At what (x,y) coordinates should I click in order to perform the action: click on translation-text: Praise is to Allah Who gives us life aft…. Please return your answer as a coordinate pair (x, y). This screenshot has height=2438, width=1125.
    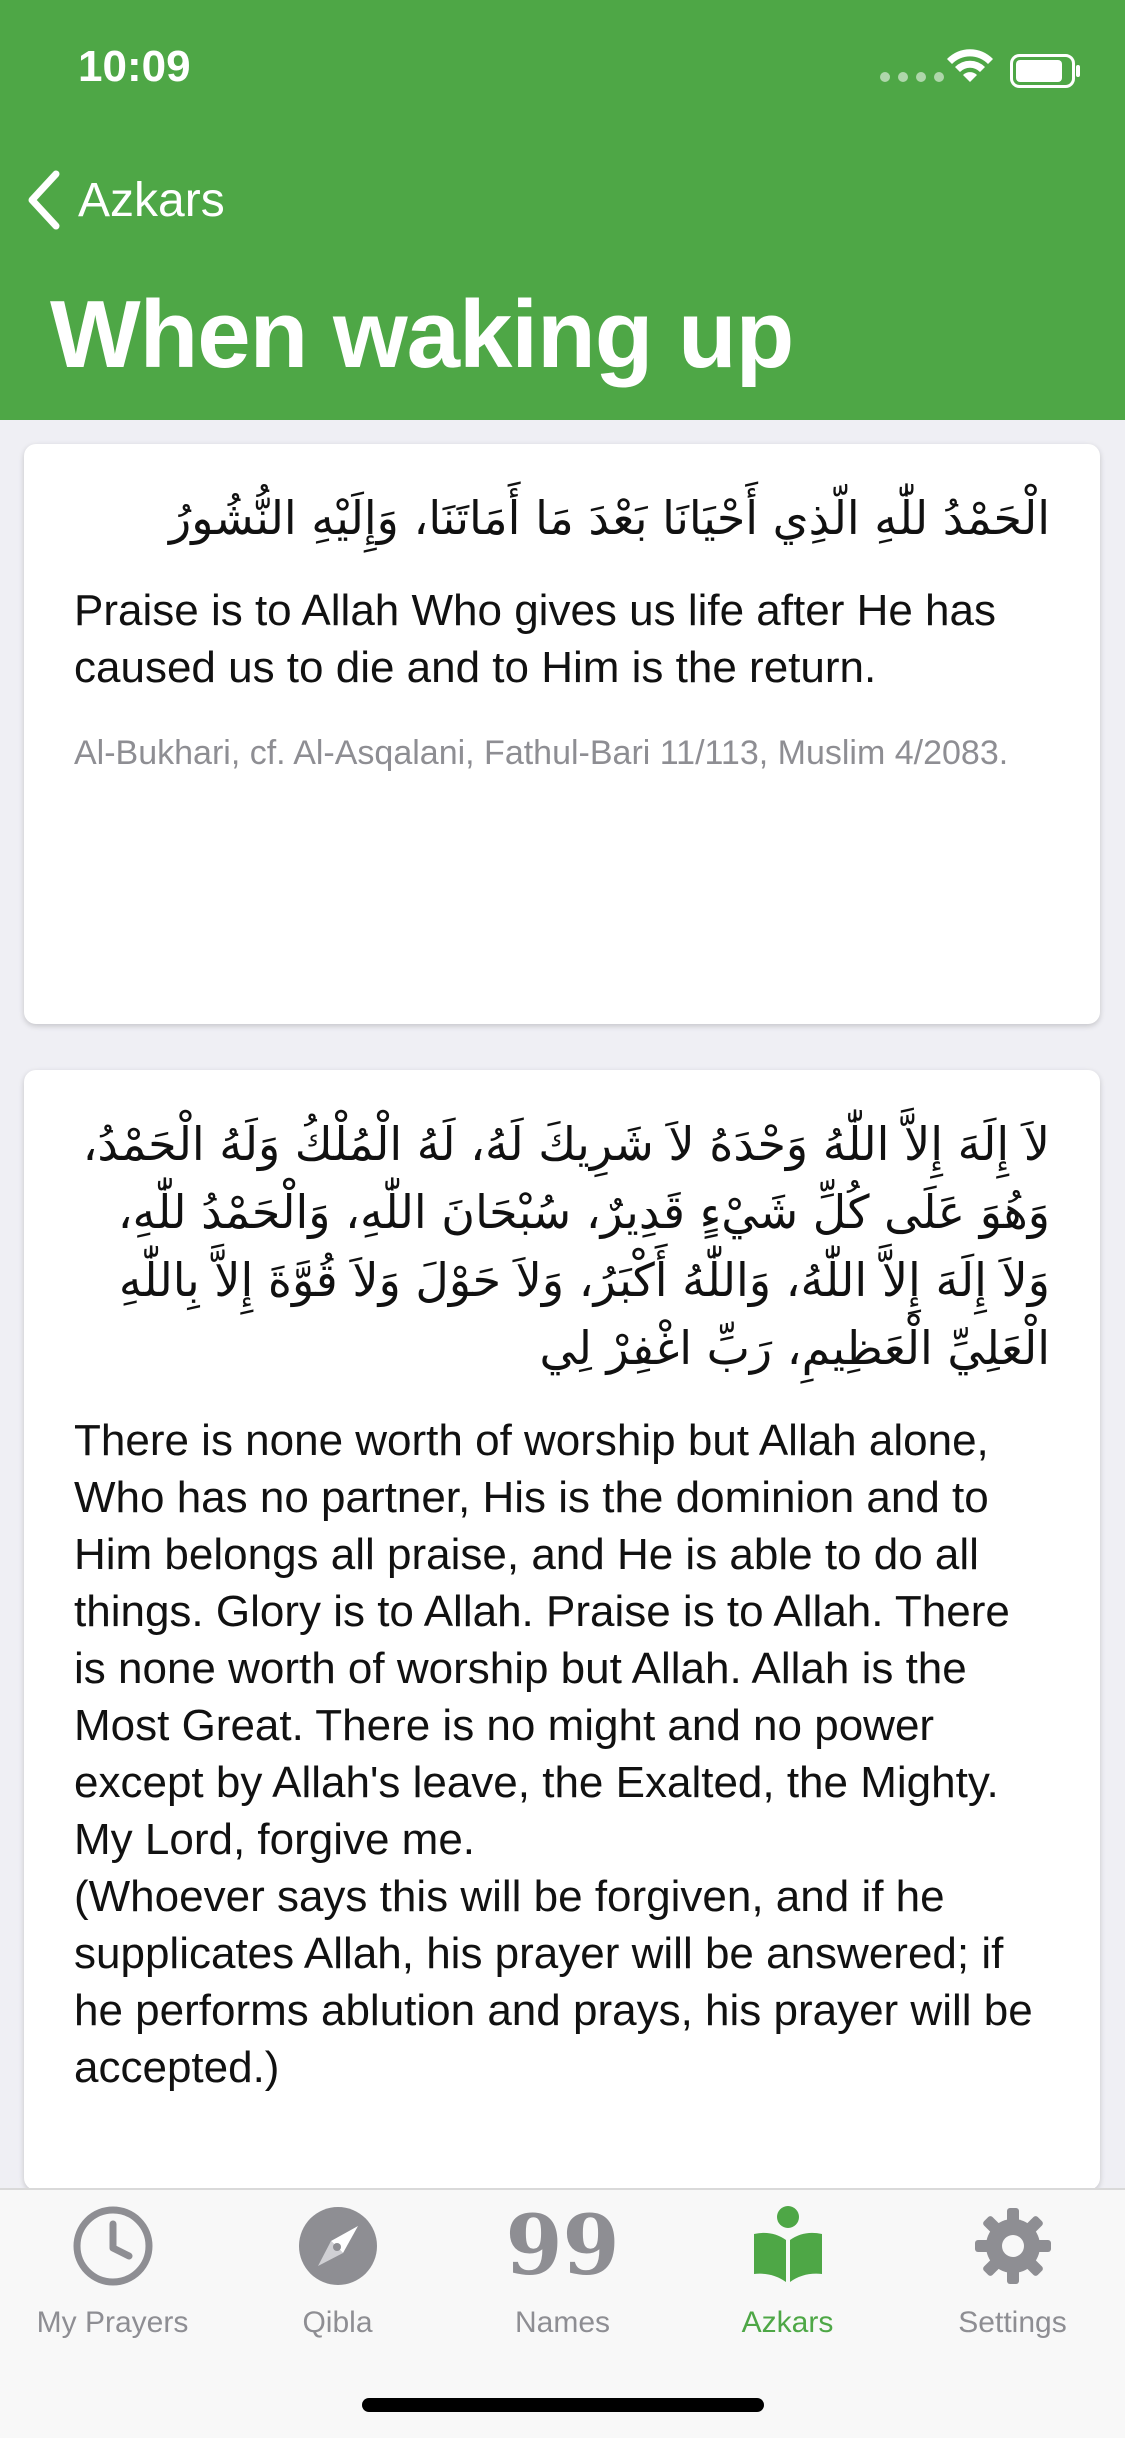
    Looking at the image, I should click on (535, 639).